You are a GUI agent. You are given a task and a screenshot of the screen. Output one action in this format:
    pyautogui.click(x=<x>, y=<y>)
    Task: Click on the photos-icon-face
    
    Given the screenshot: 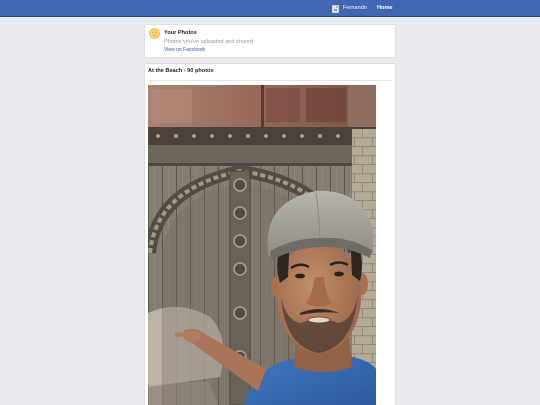 What is the action you would take?
    pyautogui.click(x=154, y=33)
    